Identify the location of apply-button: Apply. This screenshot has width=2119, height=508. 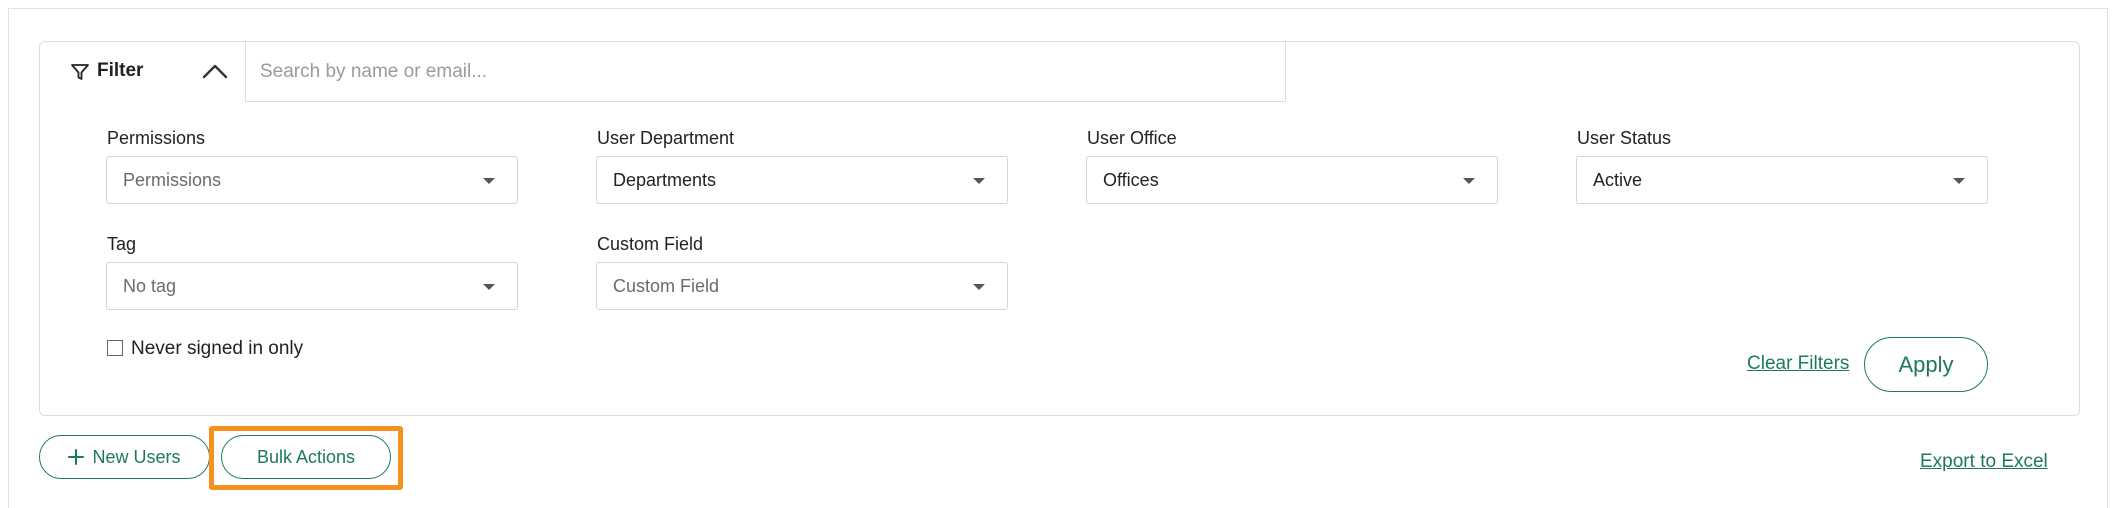
(1926, 364).